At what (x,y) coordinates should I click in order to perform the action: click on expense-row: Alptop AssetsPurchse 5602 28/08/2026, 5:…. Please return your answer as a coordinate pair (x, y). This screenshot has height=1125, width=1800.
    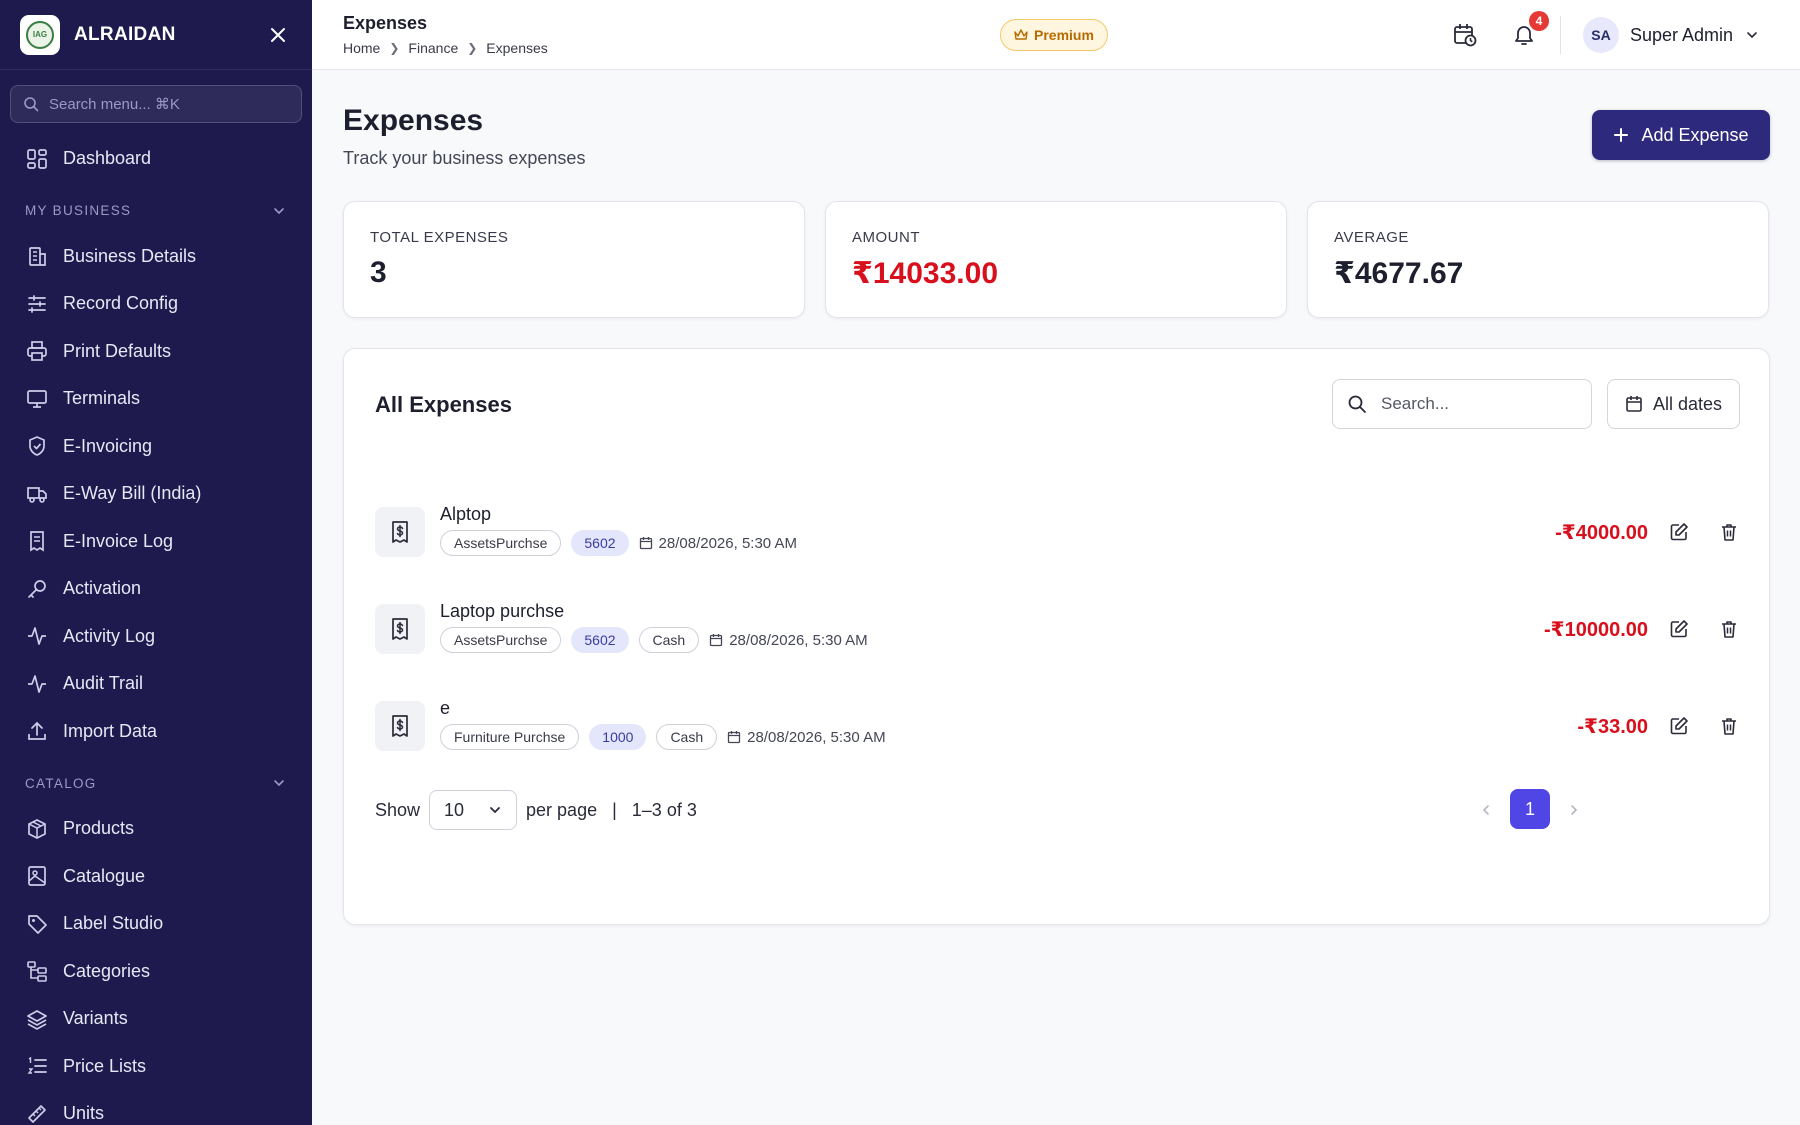
    Looking at the image, I should click on (1060, 530).